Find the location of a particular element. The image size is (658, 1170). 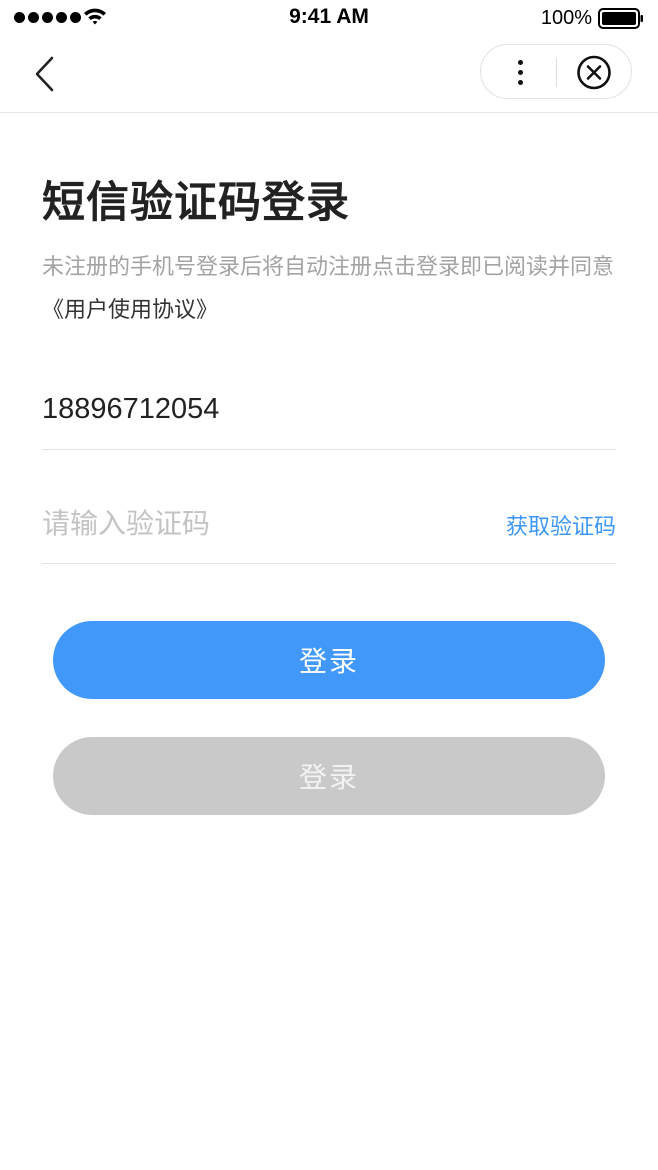

get-code-button: 获取验证码 is located at coordinates (561, 525).